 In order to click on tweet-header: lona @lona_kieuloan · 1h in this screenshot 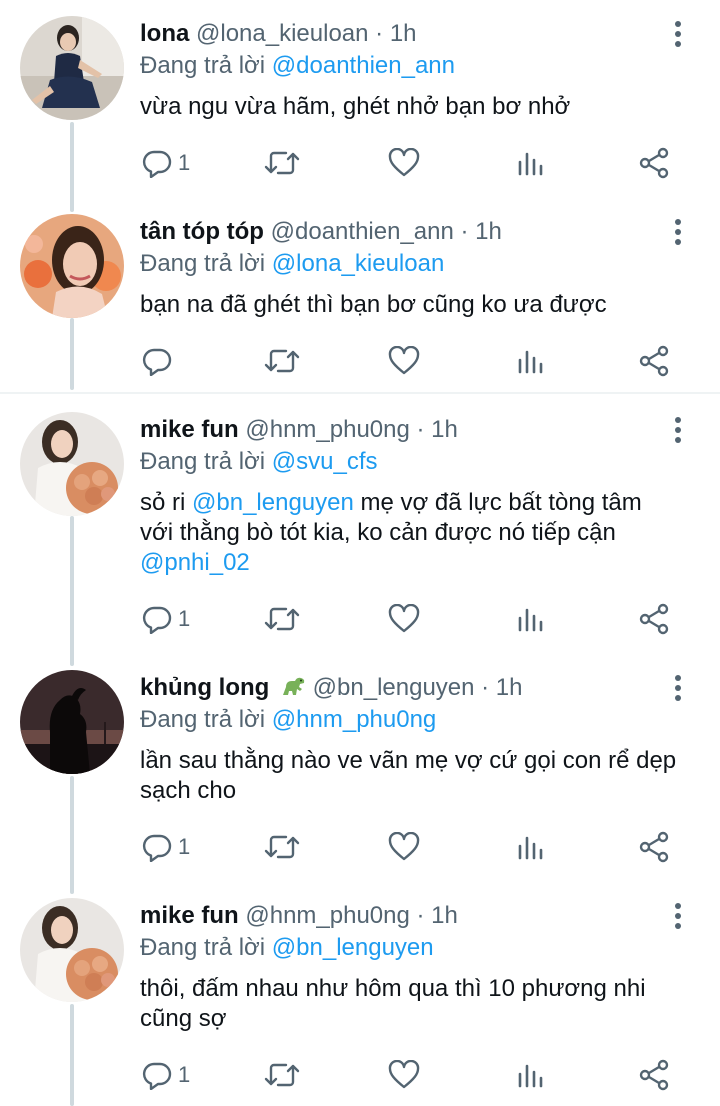, I will do `click(278, 34)`.